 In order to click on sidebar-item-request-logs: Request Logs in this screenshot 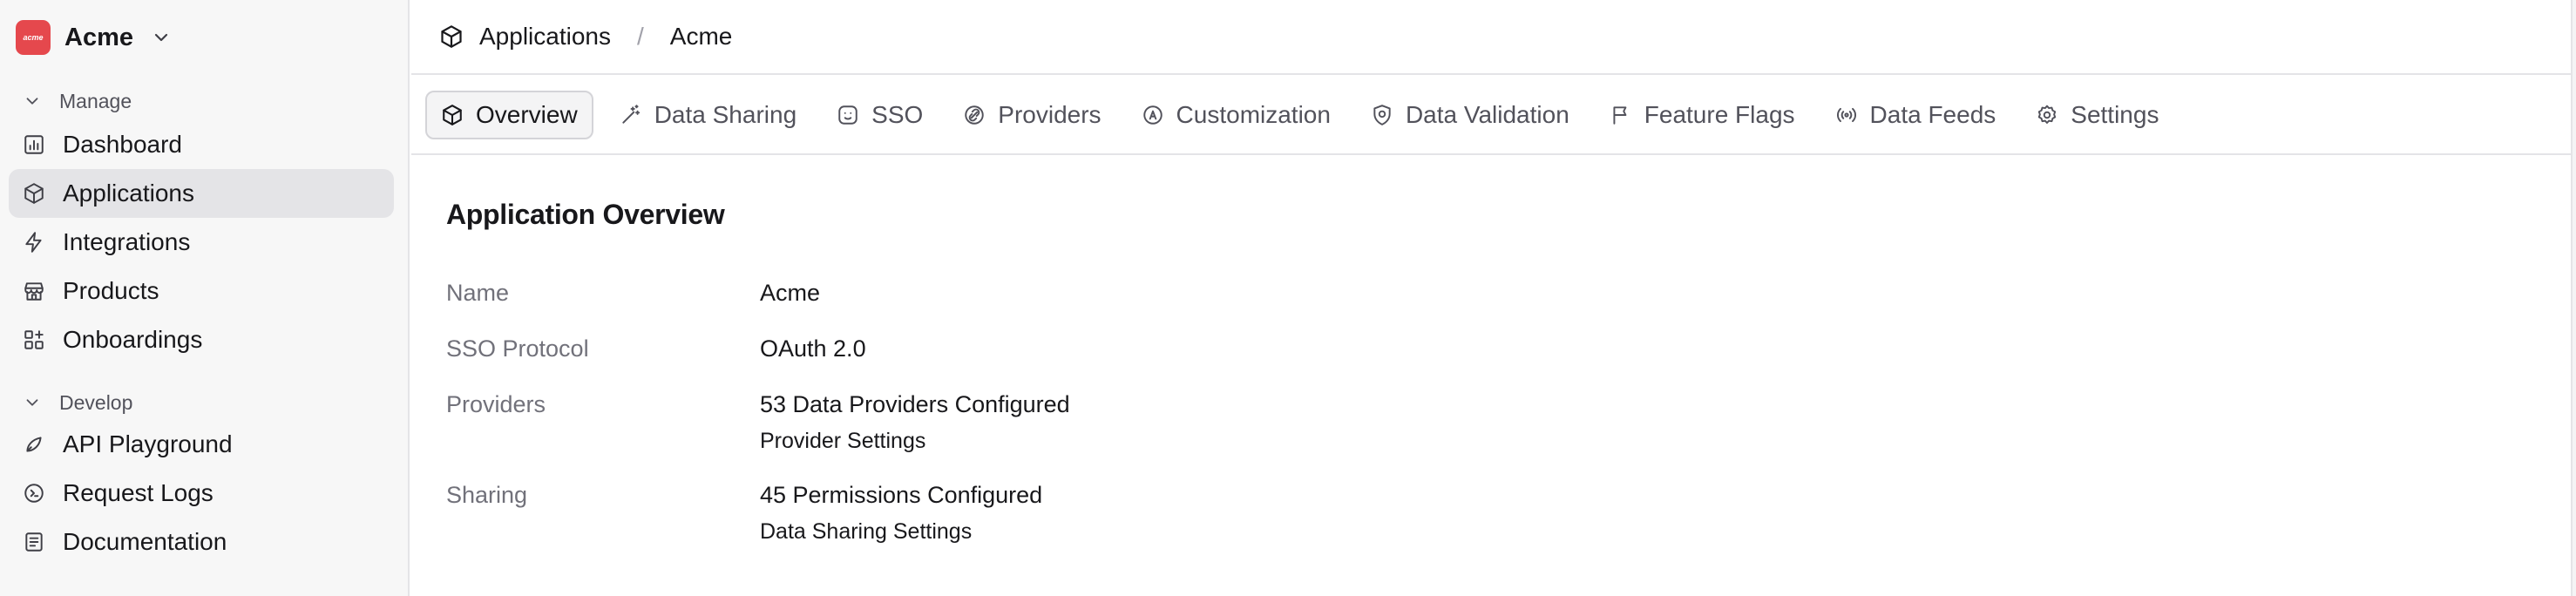, I will do `click(202, 493)`.